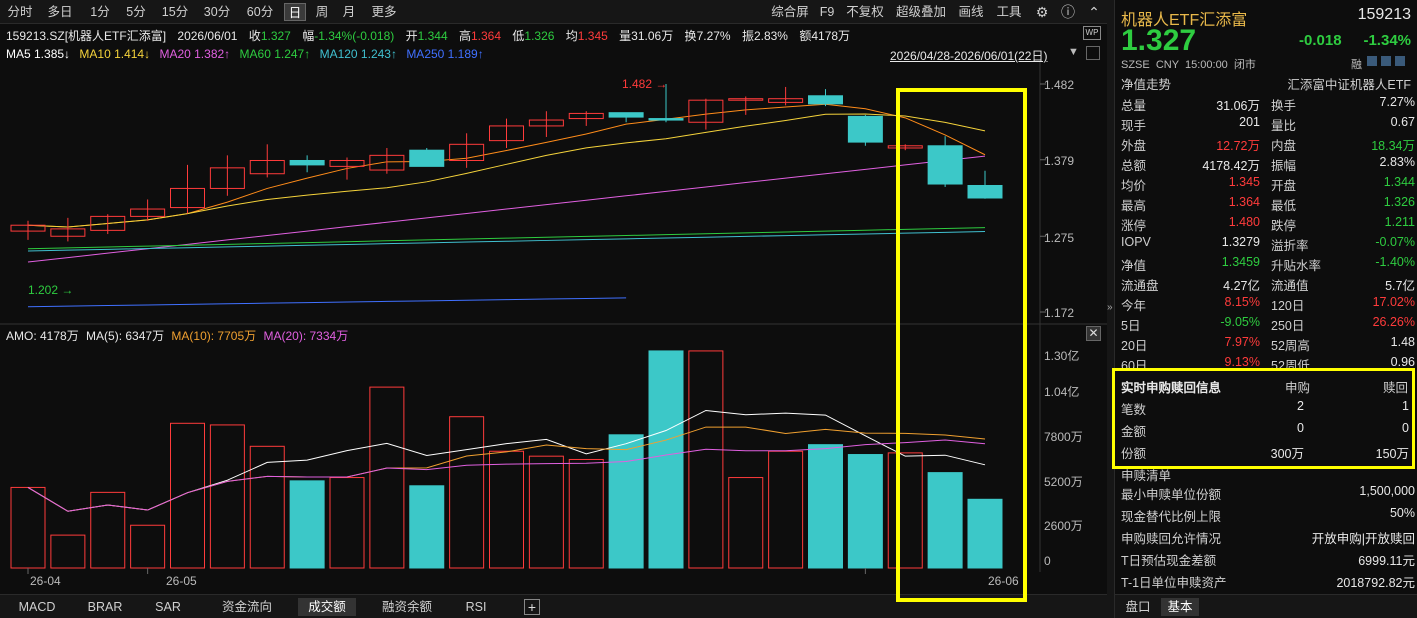 The image size is (1417, 618). I want to click on tab-fund-flow: 资金流向, so click(247, 607).